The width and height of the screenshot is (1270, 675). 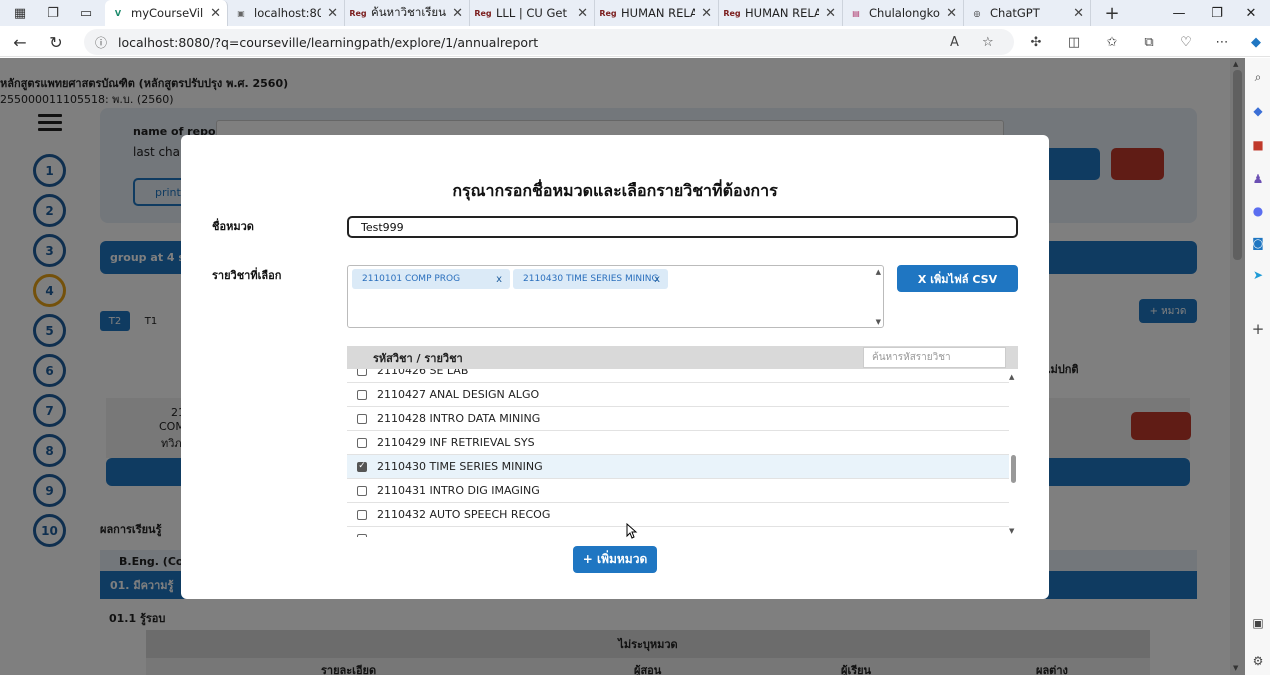 What do you see at coordinates (1251, 13) in the screenshot?
I see `close-window-button: ✕` at bounding box center [1251, 13].